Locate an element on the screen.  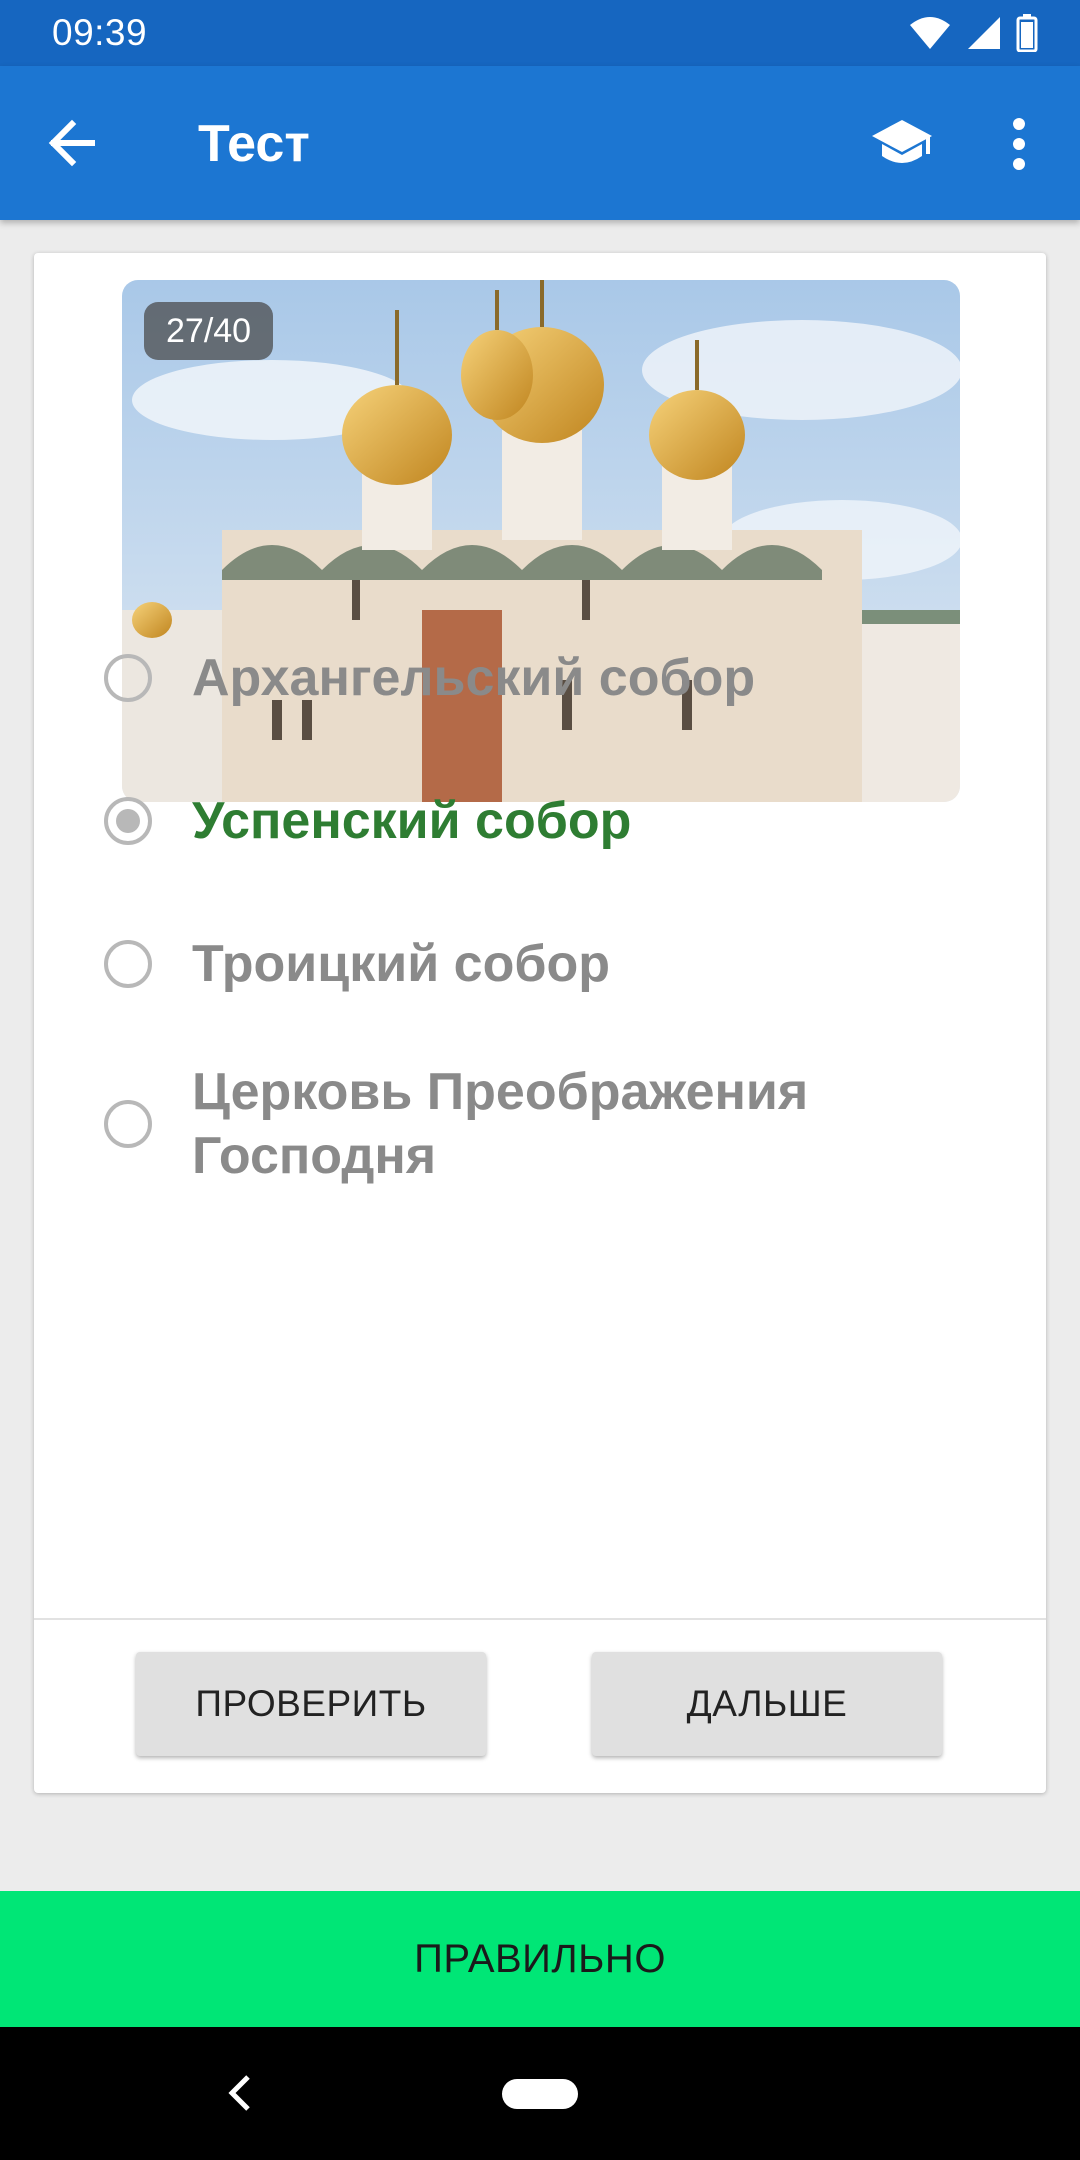
option-1: Архангельский собор is located at coordinates (429, 678).